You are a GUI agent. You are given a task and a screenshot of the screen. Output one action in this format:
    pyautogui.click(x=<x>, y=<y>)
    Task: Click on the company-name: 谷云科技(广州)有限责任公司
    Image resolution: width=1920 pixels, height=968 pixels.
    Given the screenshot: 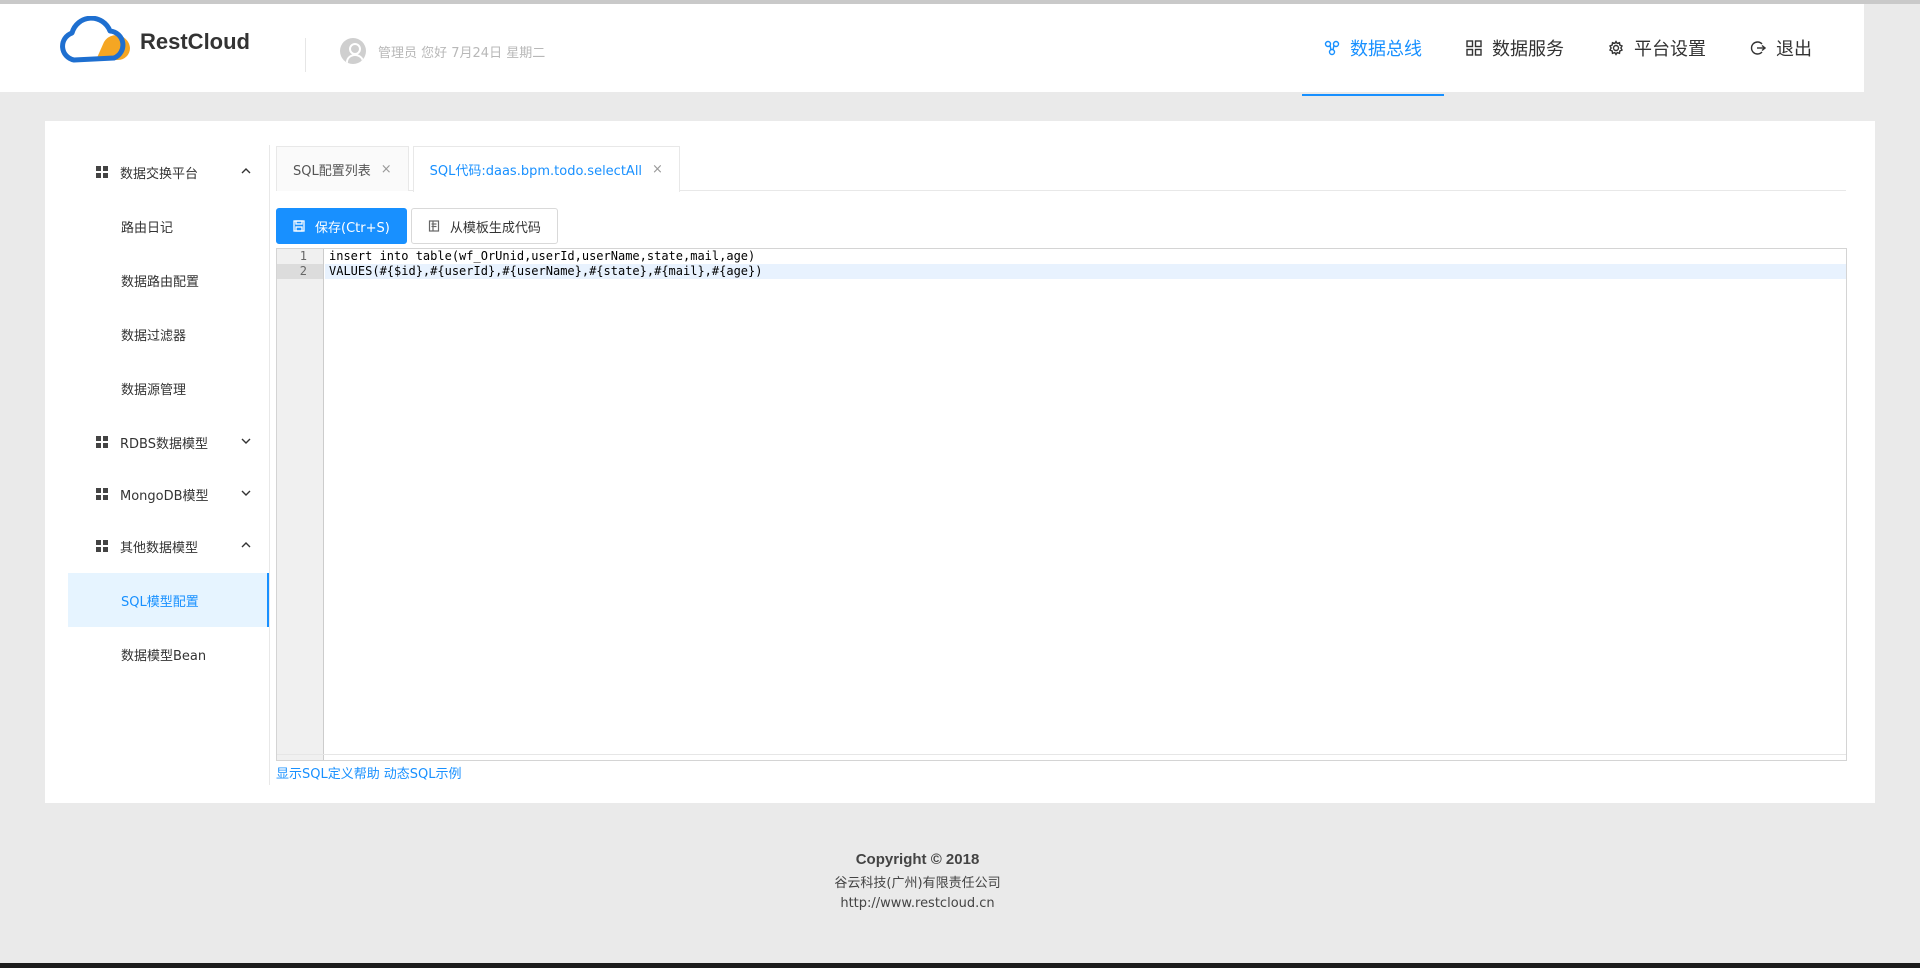 What is the action you would take?
    pyautogui.click(x=917, y=883)
    